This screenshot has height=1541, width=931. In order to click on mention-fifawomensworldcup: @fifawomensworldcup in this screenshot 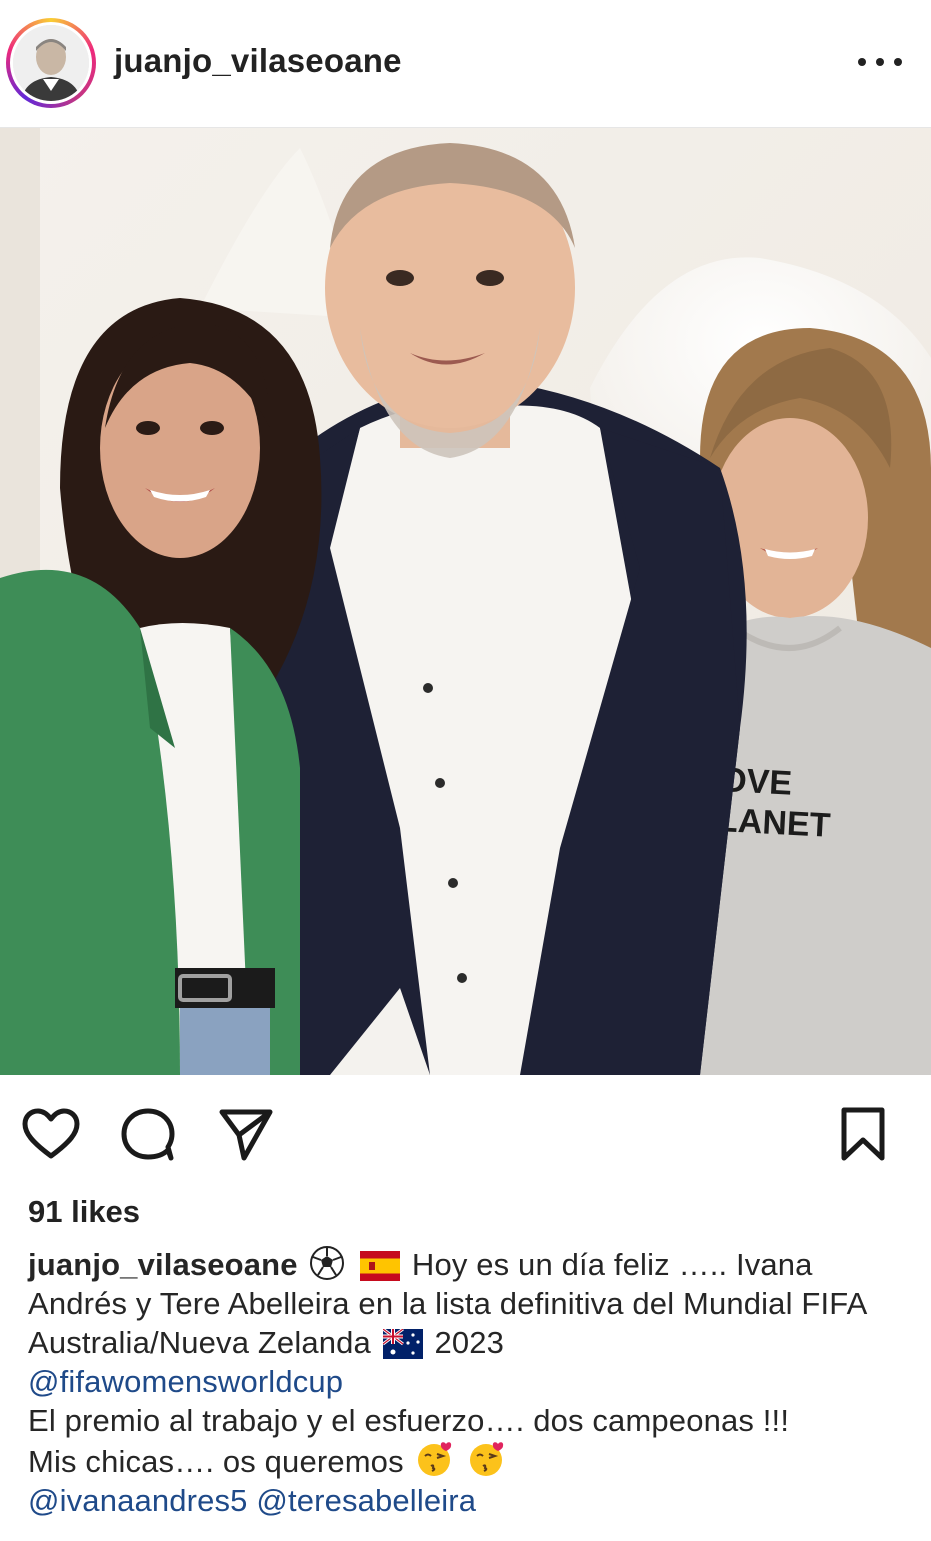, I will do `click(185, 1381)`.